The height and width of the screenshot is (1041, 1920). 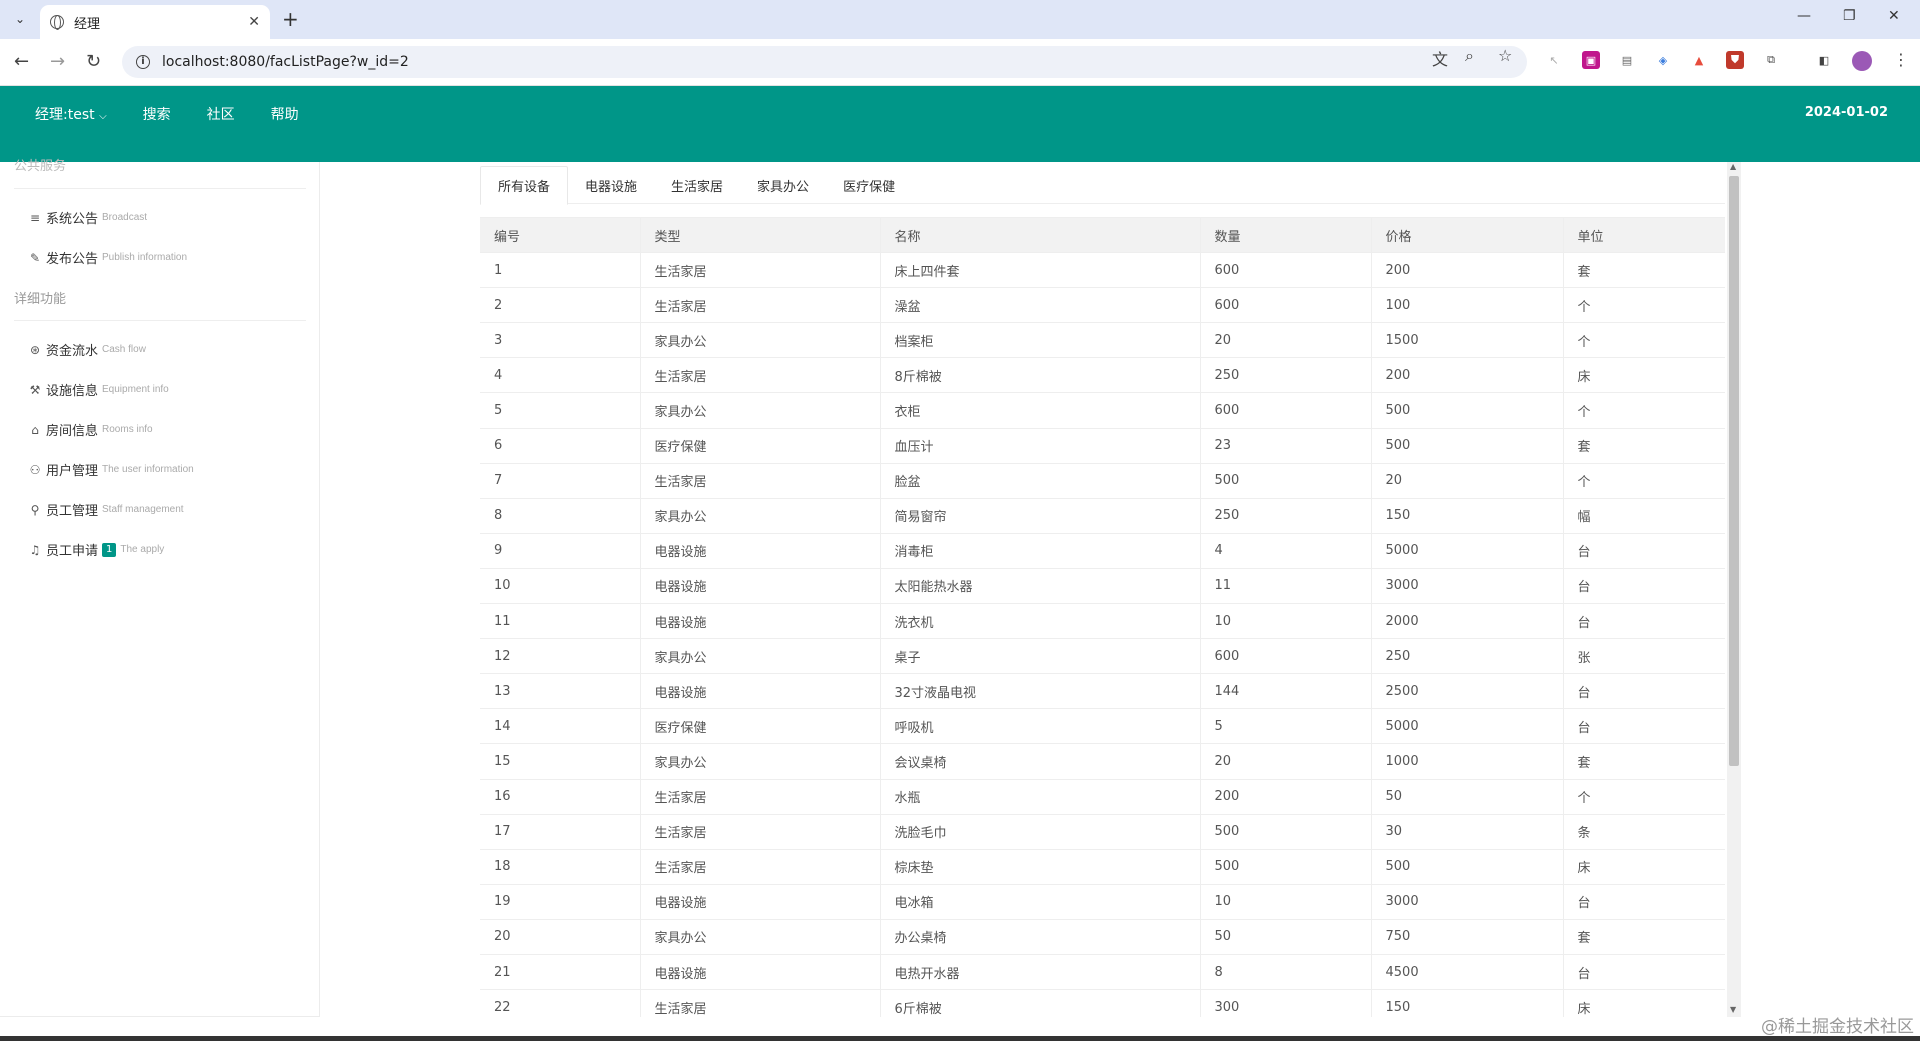 I want to click on cell-quantity: 600, so click(x=1285, y=270).